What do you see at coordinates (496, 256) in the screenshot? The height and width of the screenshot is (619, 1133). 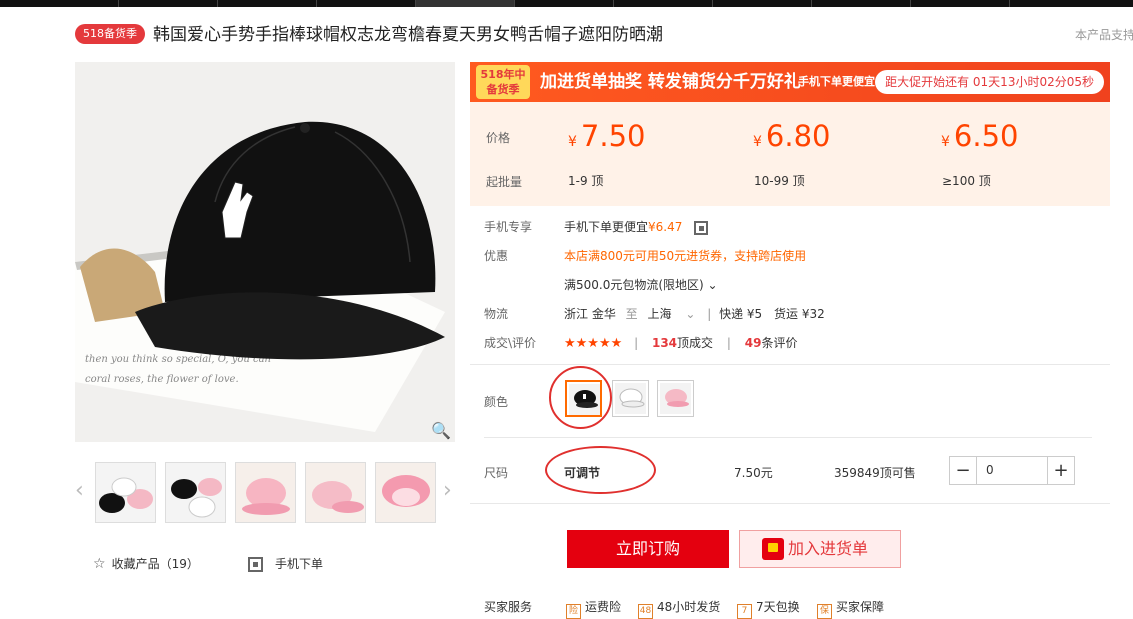 I see `discount-label: 优惠` at bounding box center [496, 256].